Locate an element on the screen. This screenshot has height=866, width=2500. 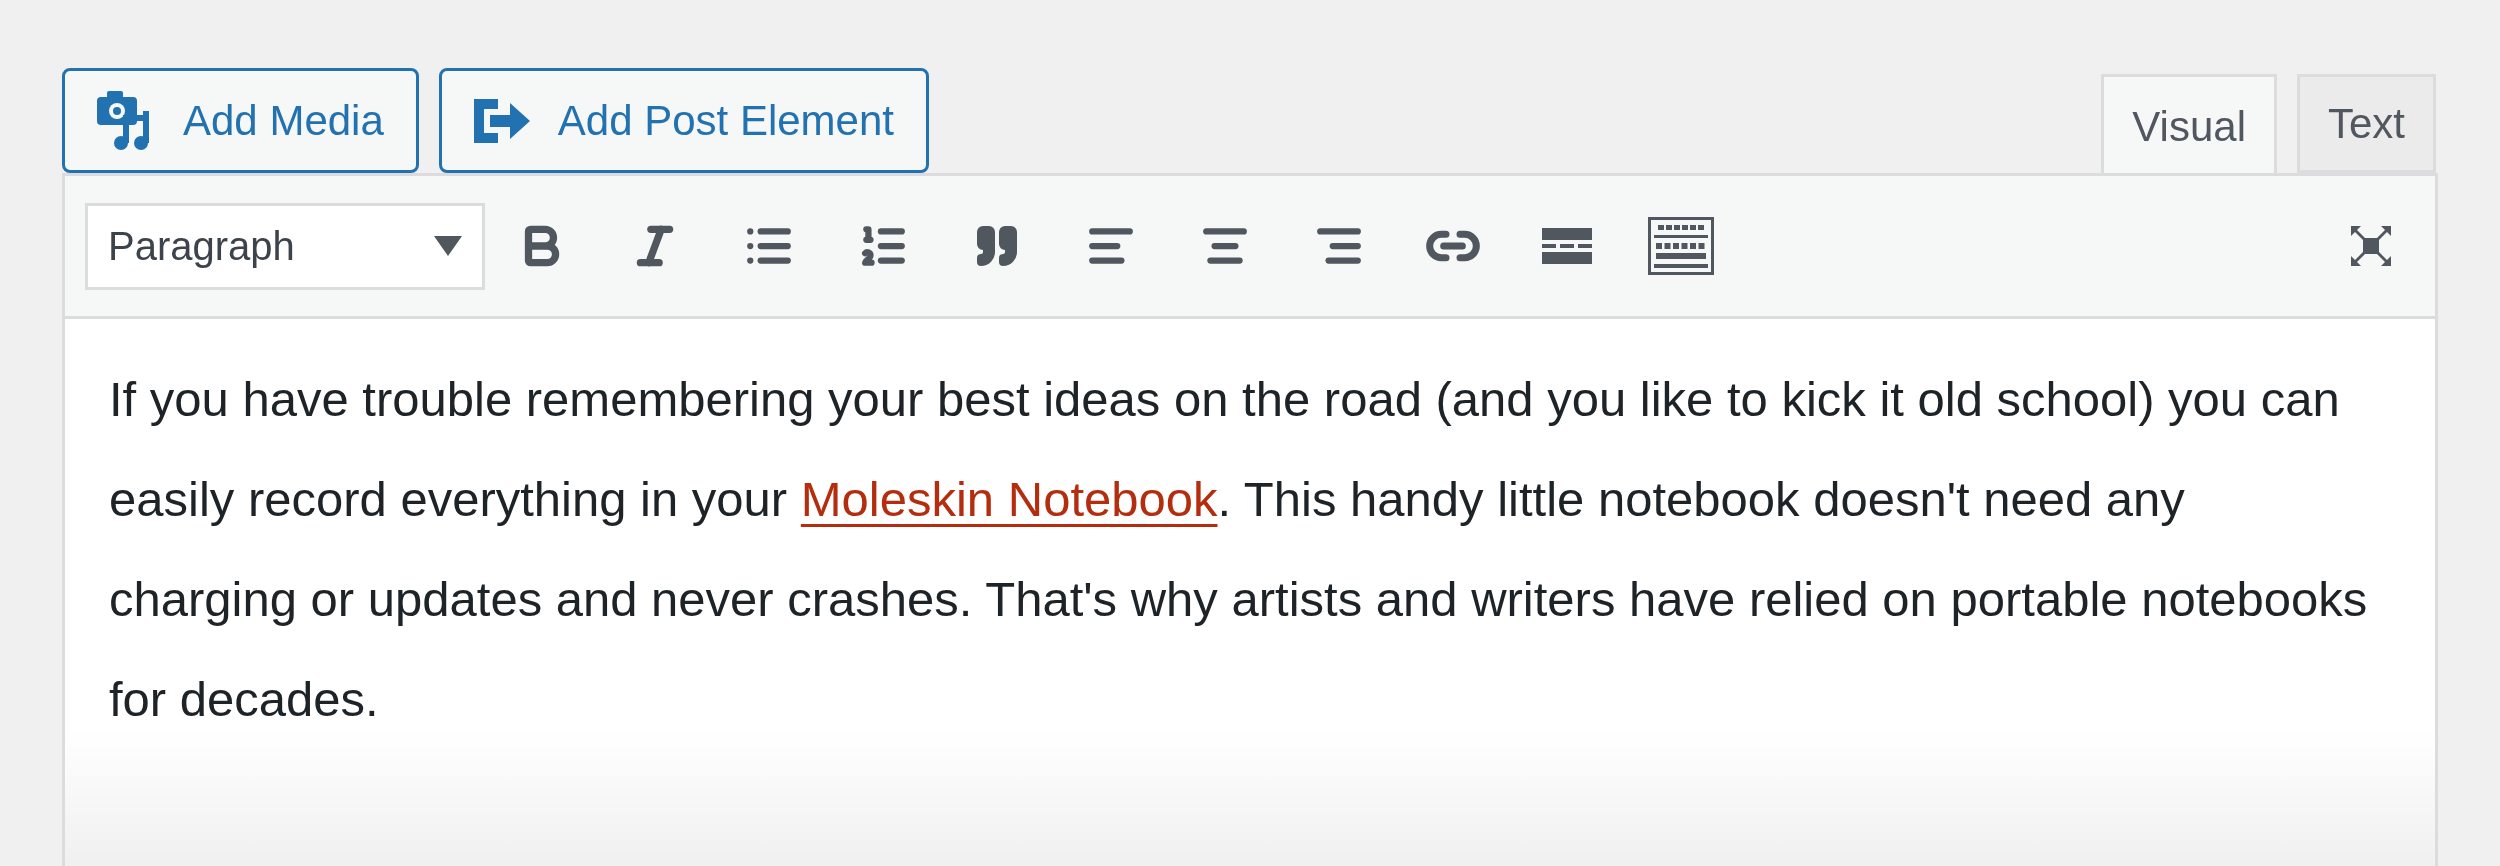
editor-tab: Visual is located at coordinates (2189, 125).